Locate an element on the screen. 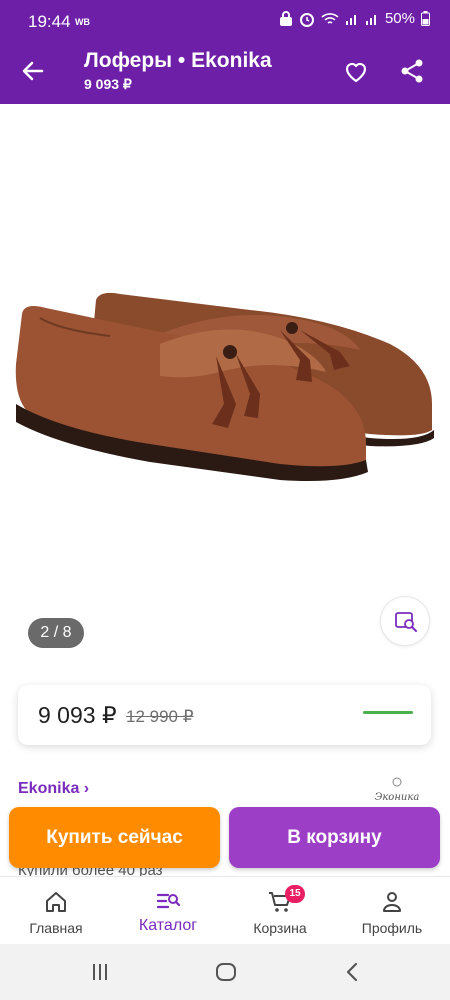 This screenshot has height=1000, width=450. status-time: 19:44 is located at coordinates (49, 21).